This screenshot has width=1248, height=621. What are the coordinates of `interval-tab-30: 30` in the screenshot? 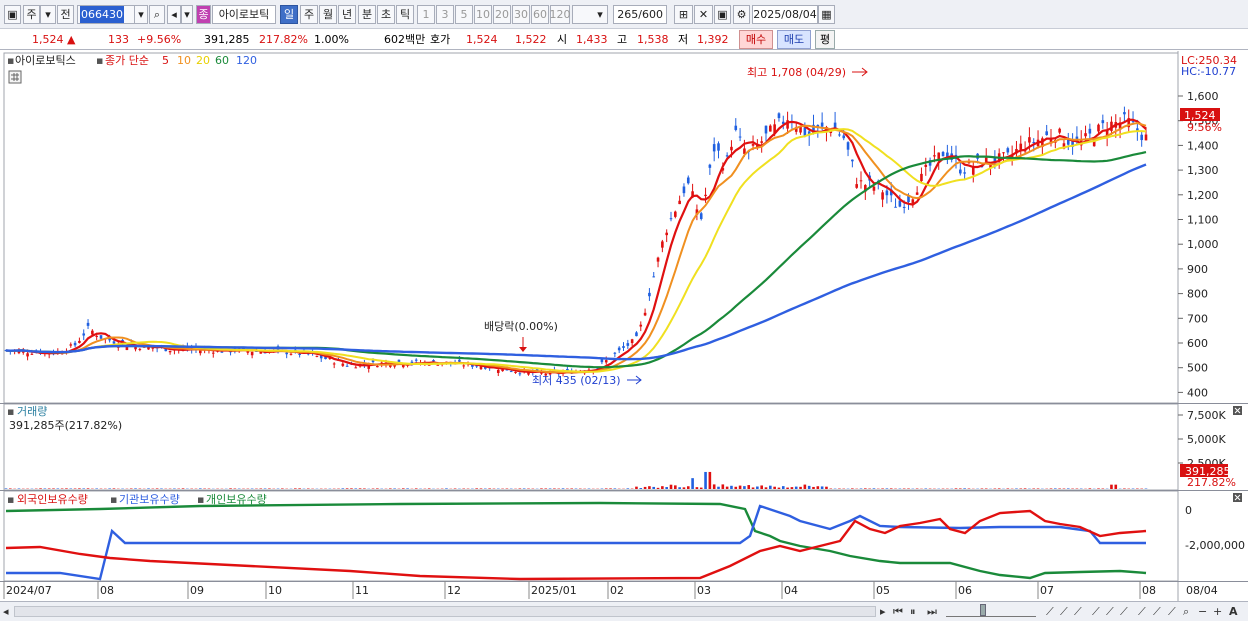 It's located at (521, 14).